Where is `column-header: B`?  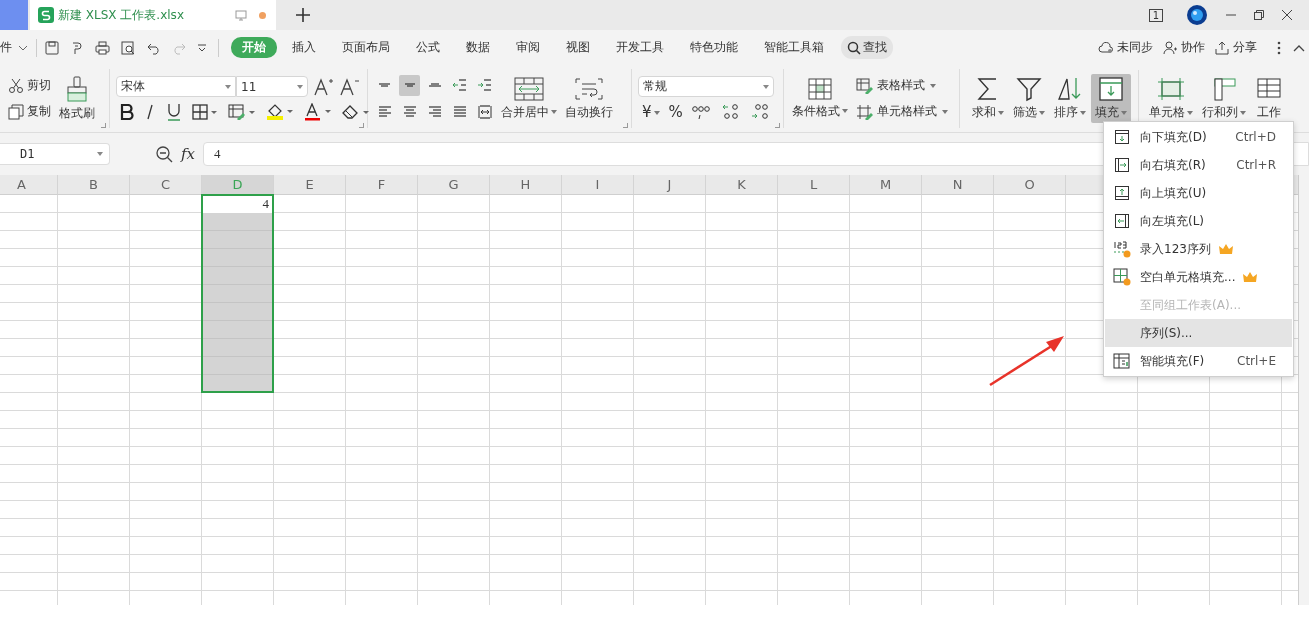 column-header: B is located at coordinates (94, 185).